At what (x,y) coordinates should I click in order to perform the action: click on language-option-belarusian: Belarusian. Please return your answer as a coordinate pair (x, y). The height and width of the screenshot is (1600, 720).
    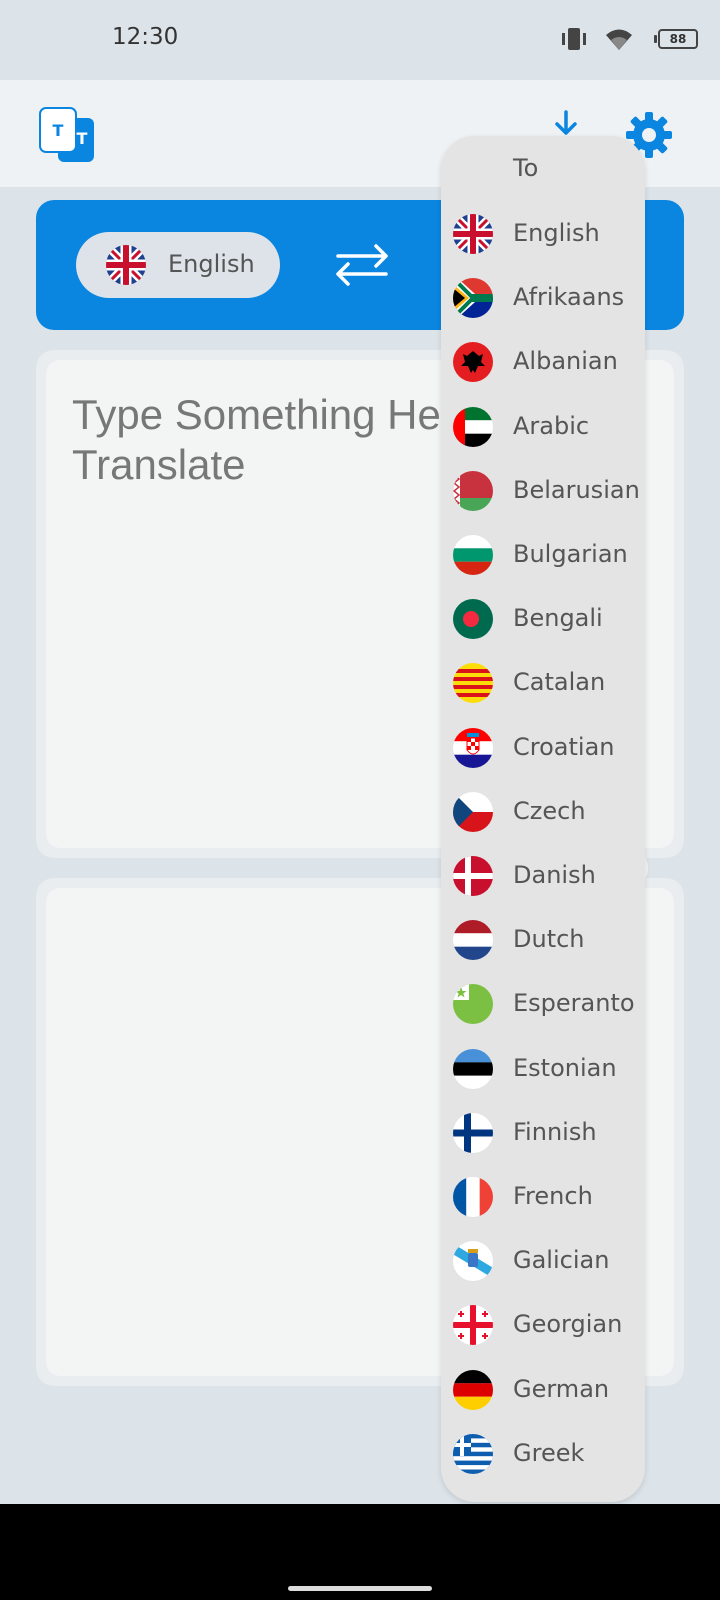
    Looking at the image, I should click on (543, 491).